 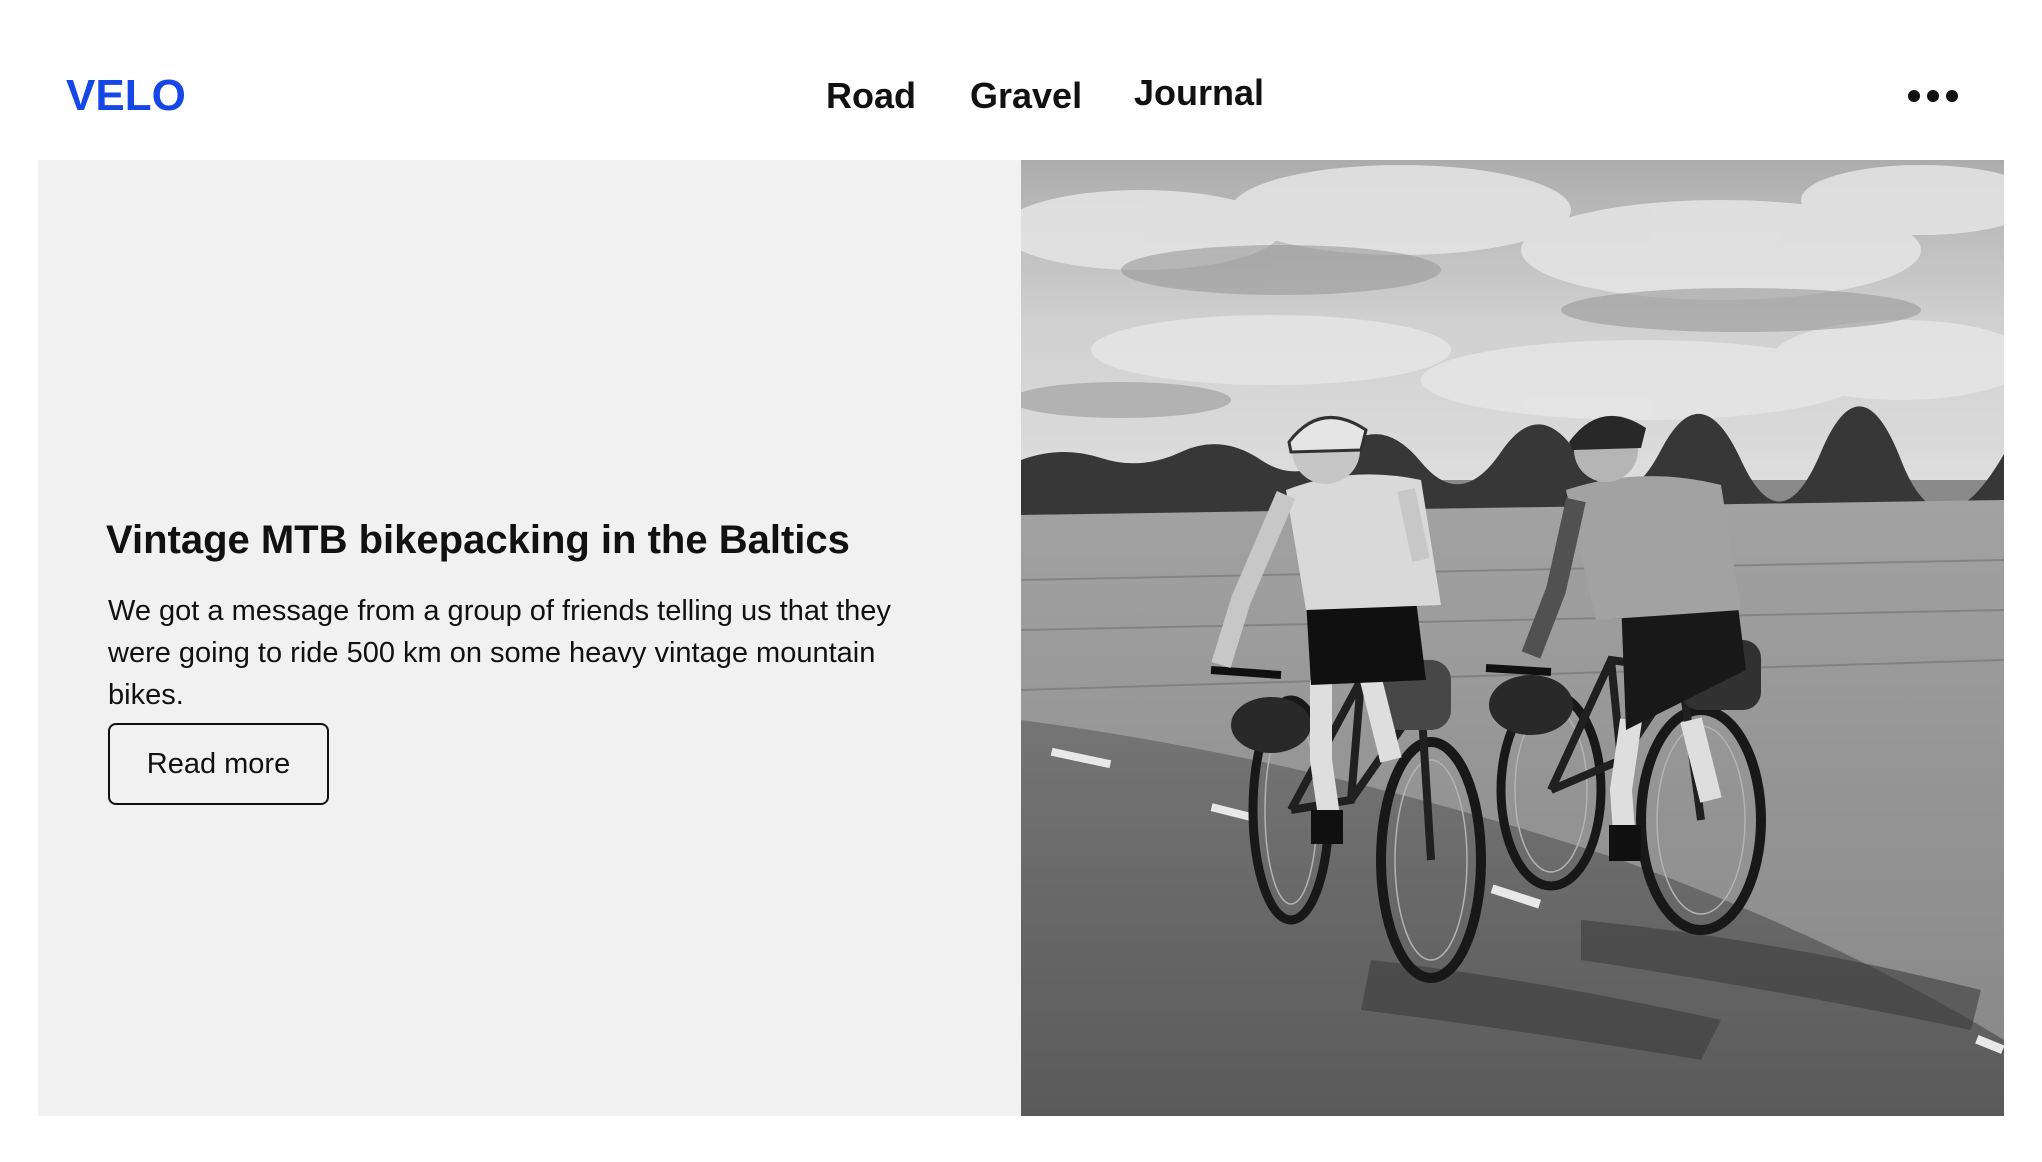 I want to click on nav-item-road: Road, so click(x=871, y=96).